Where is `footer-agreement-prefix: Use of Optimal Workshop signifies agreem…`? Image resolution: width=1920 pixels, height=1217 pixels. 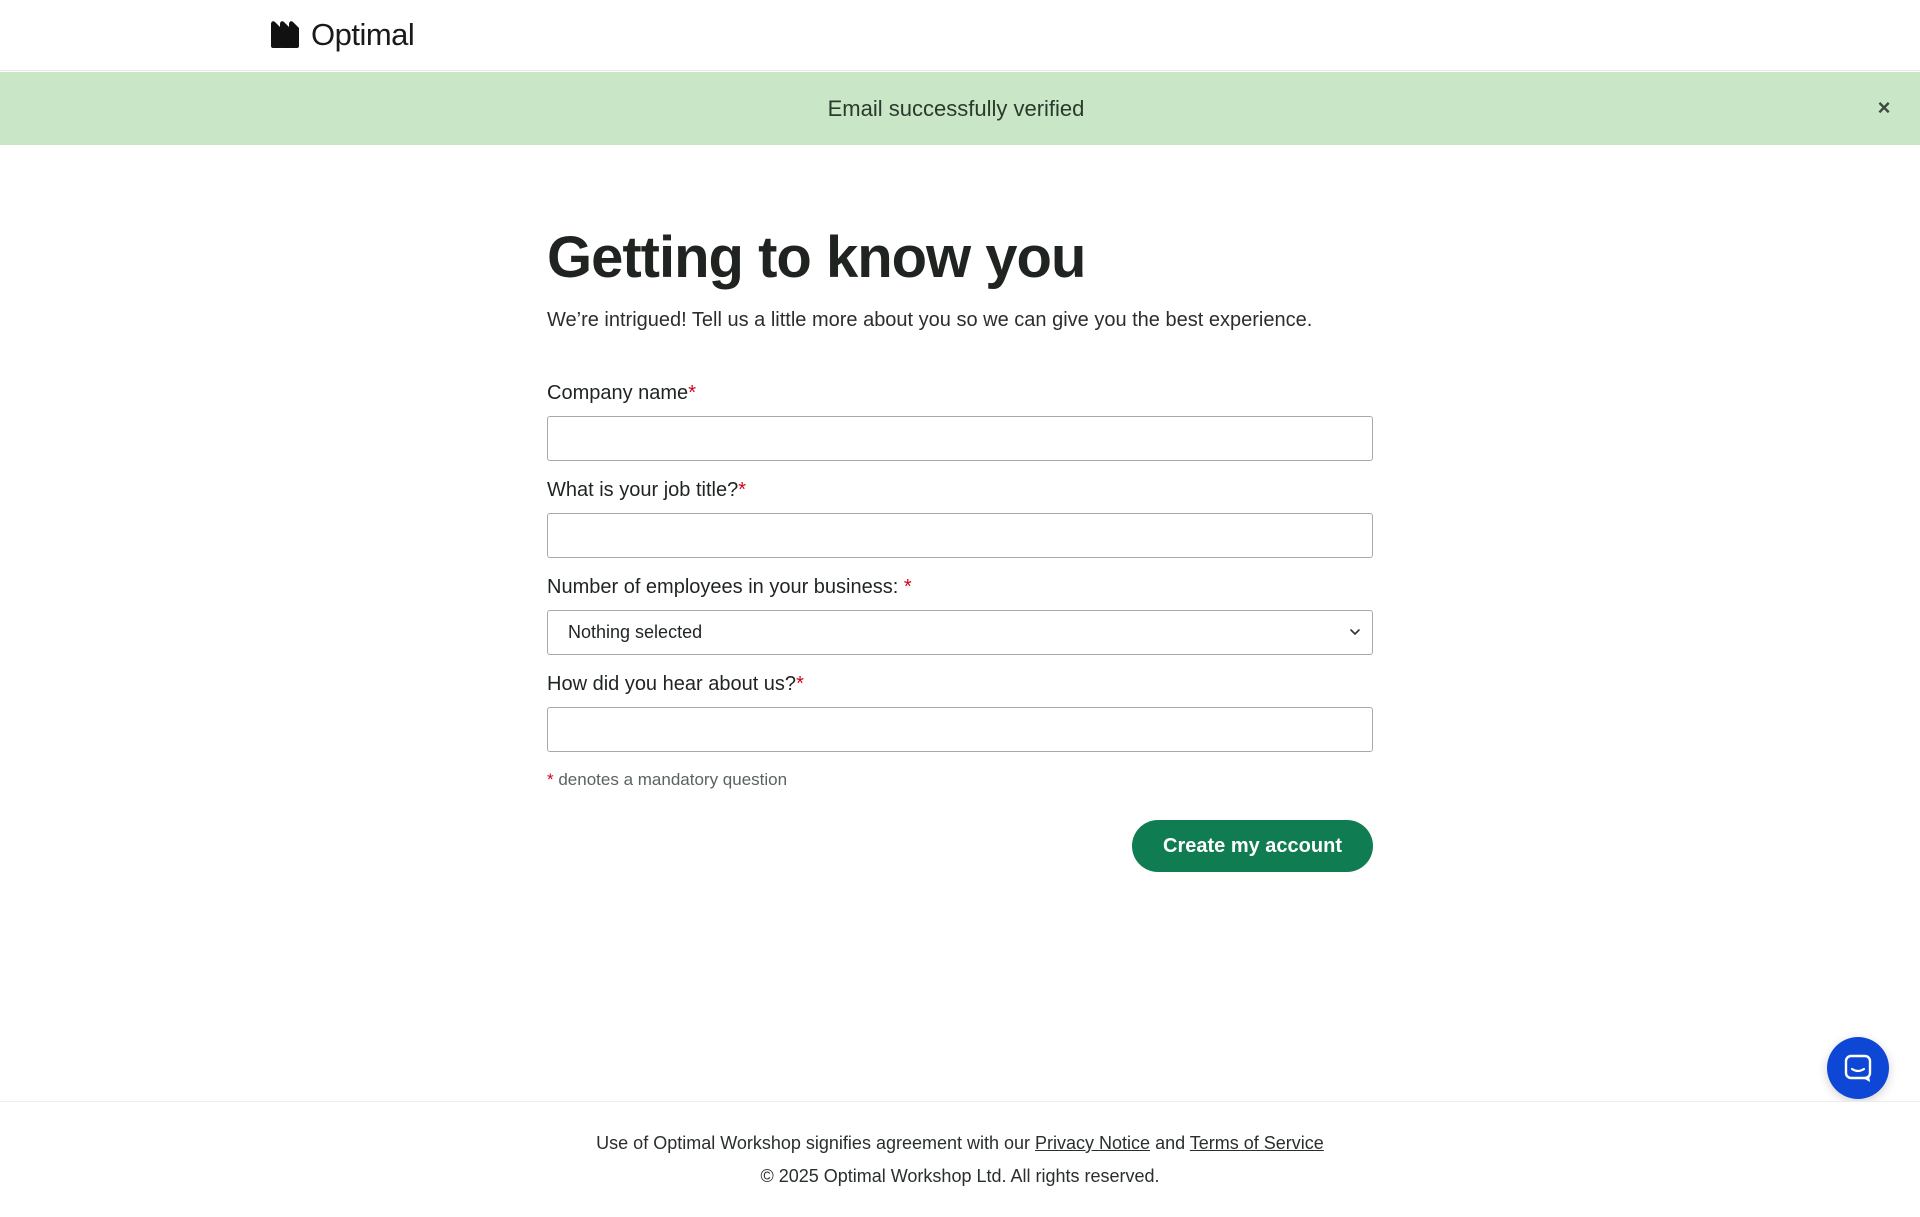 footer-agreement-prefix: Use of Optimal Workshop signifies agreem… is located at coordinates (816, 1143).